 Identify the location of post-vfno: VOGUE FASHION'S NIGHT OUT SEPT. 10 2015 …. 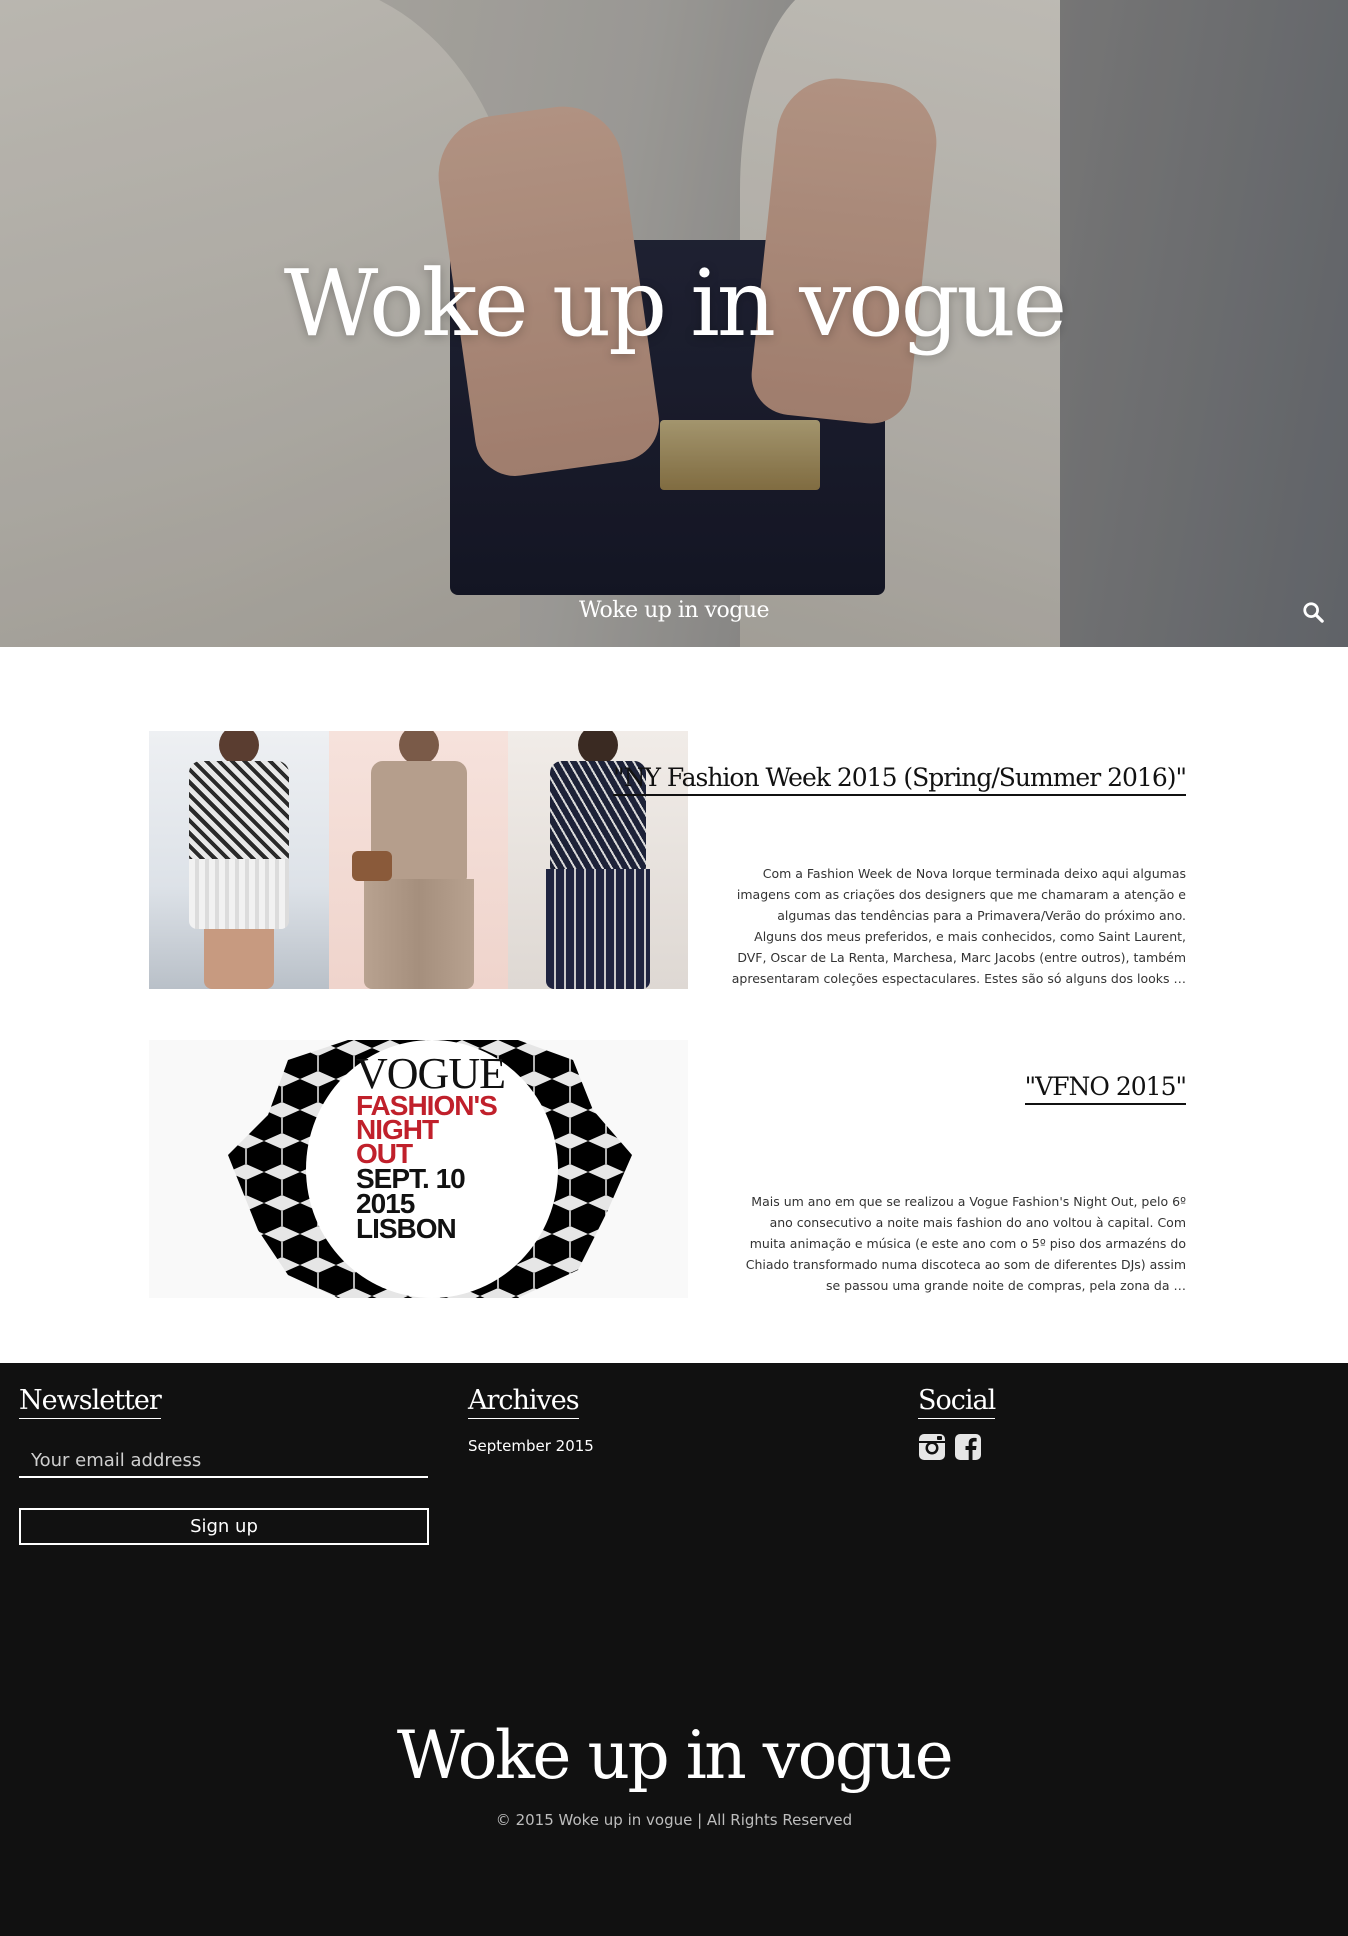
(668, 1169).